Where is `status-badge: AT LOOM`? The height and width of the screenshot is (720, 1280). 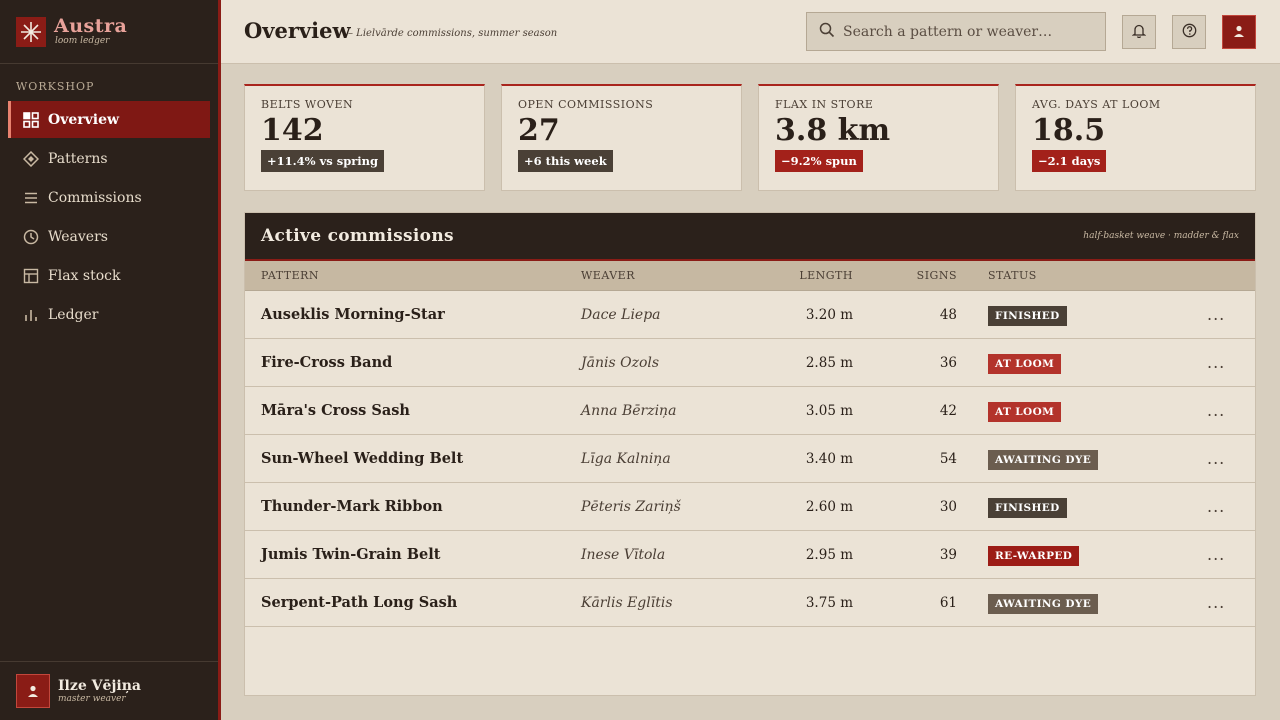
status-badge: AT LOOM is located at coordinates (1025, 411).